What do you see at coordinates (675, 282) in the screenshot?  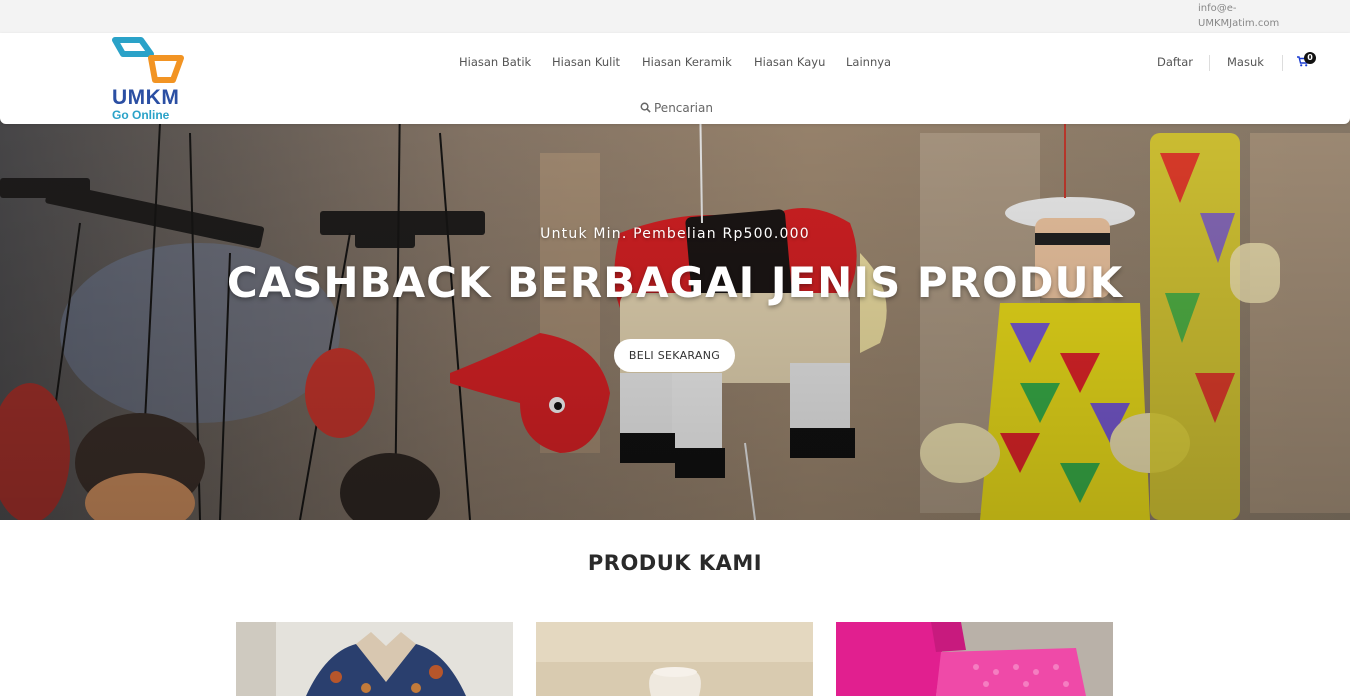 I see `hero-title: CASHBACK BERBAGAI JENIS PRODUK` at bounding box center [675, 282].